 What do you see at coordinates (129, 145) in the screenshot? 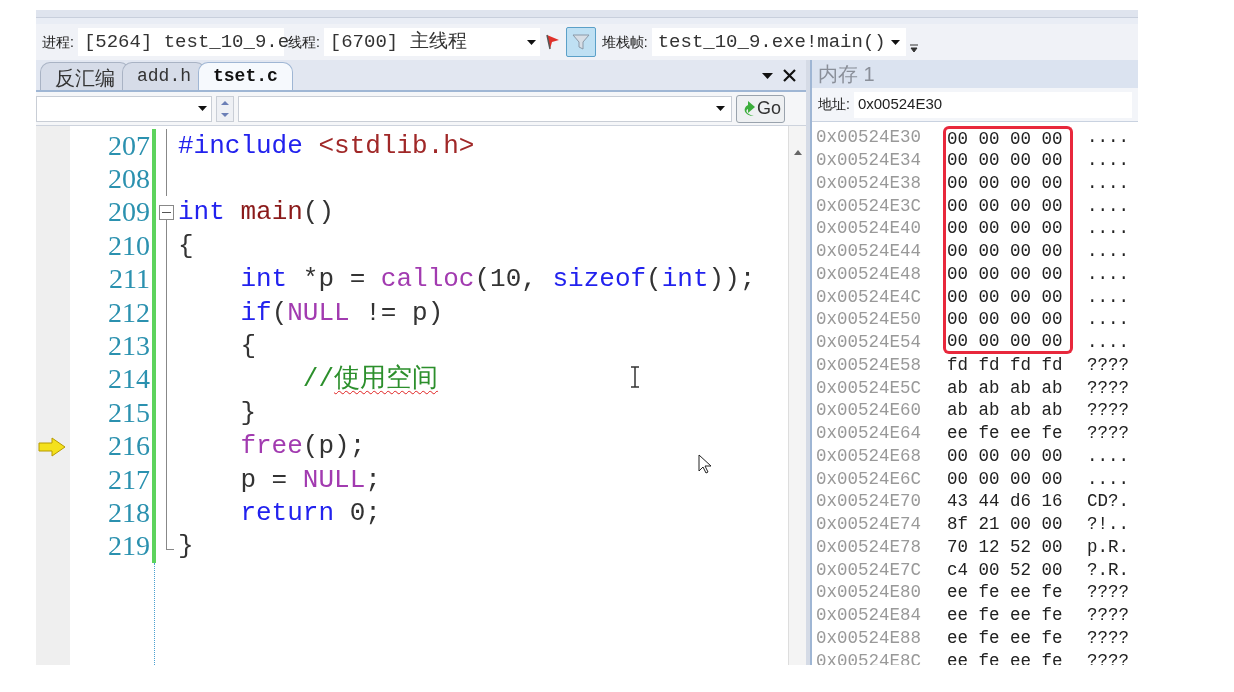
I see `line-number: 207` at bounding box center [129, 145].